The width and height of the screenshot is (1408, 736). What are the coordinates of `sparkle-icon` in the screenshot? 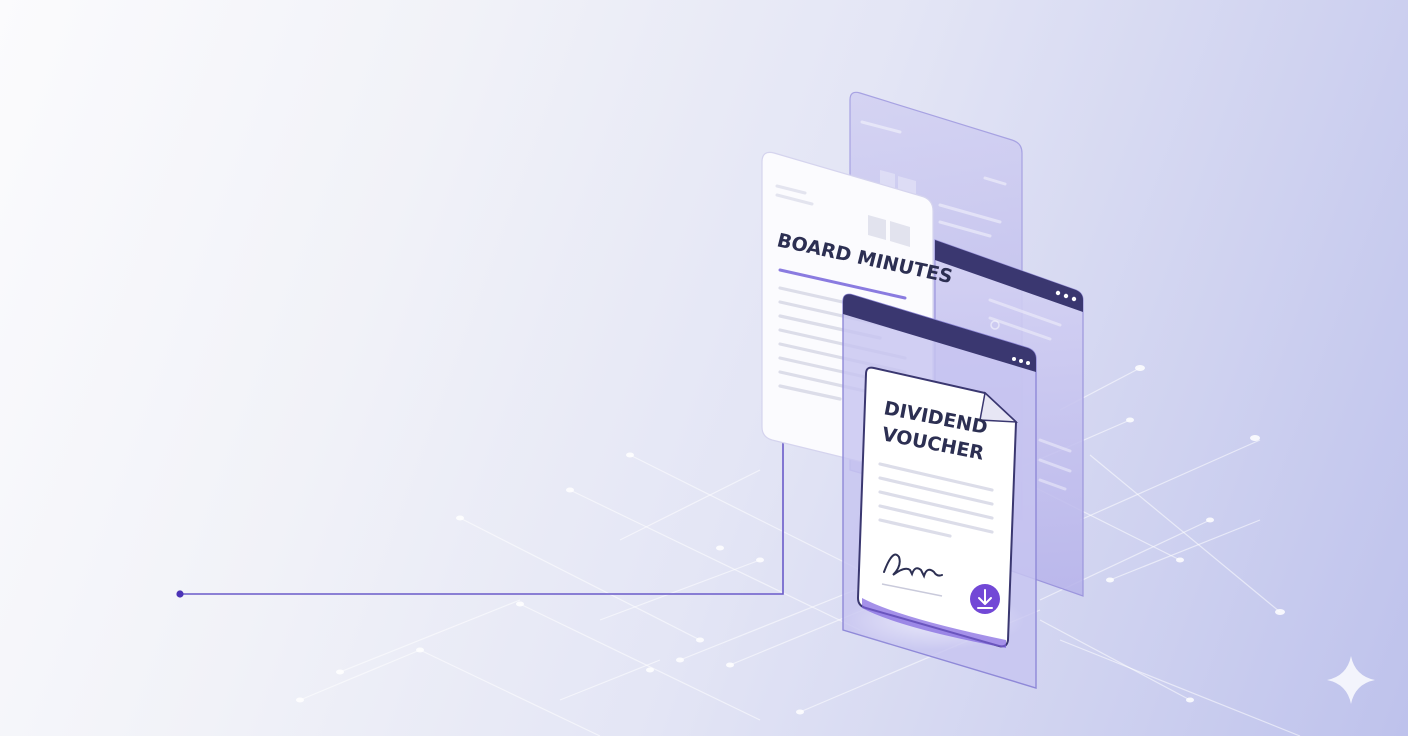 It's located at (1351, 680).